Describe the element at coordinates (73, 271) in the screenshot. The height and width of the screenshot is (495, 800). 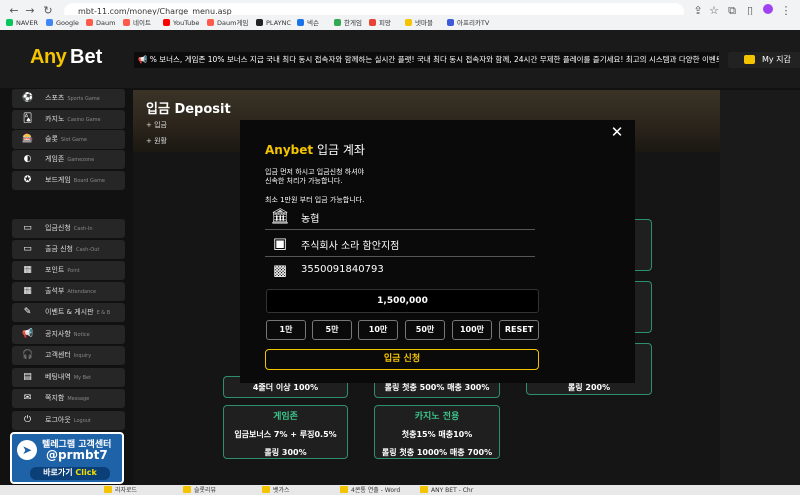
I see `label-sub: Point` at that location.